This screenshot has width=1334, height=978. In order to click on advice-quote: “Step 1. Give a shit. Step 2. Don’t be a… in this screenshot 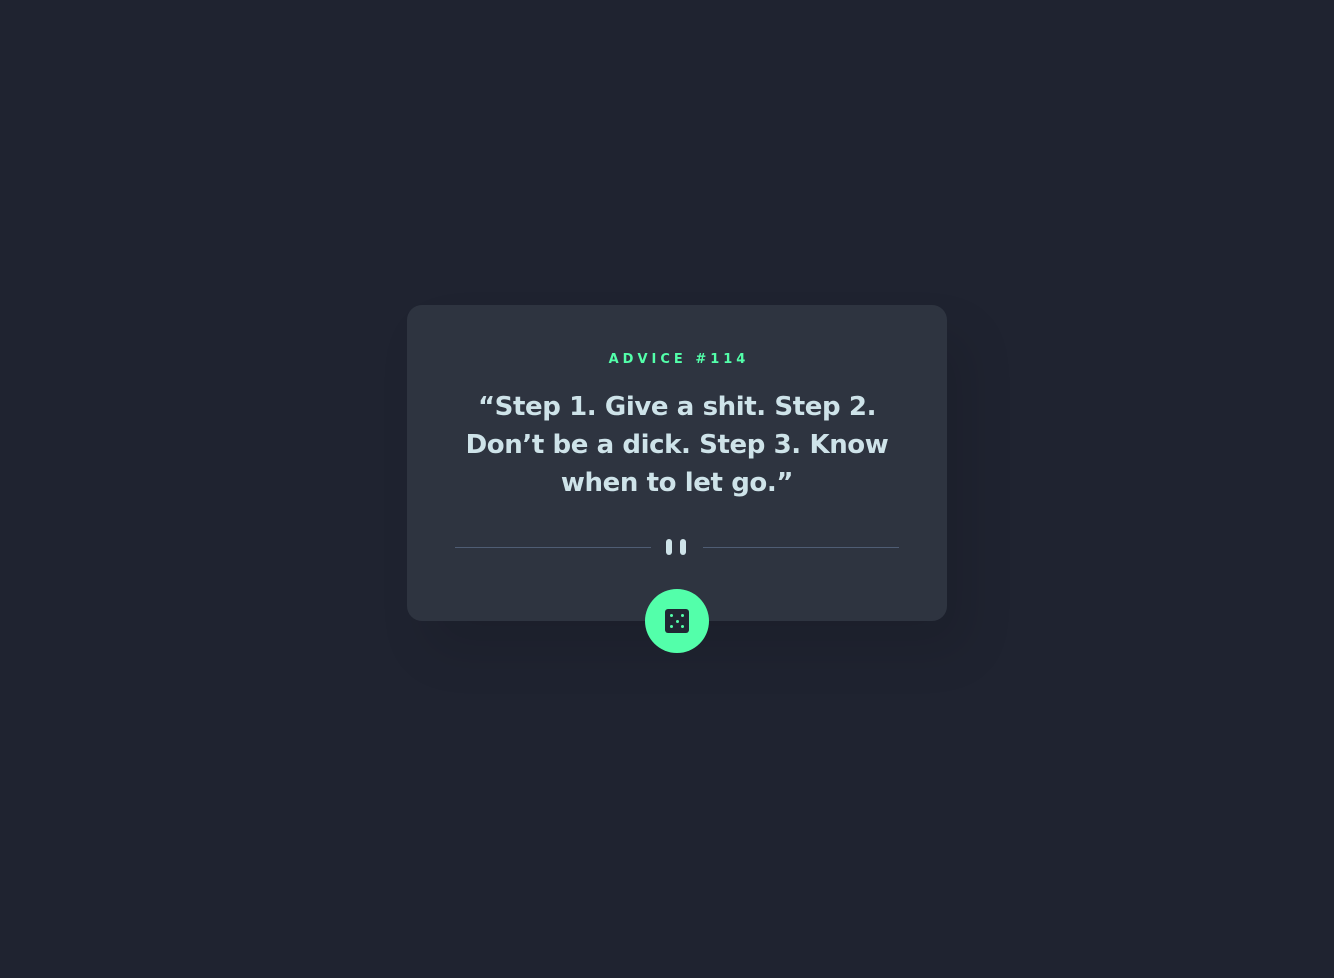, I will do `click(677, 445)`.